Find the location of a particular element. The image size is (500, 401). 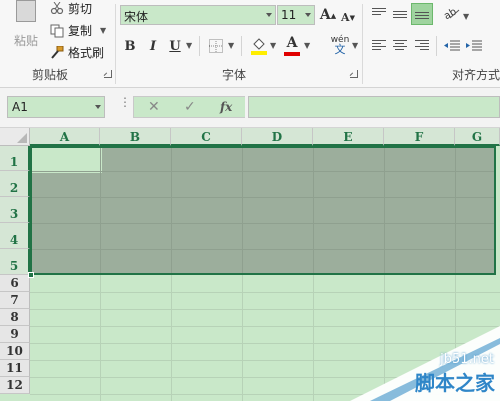

column-header-e: E is located at coordinates (348, 137).